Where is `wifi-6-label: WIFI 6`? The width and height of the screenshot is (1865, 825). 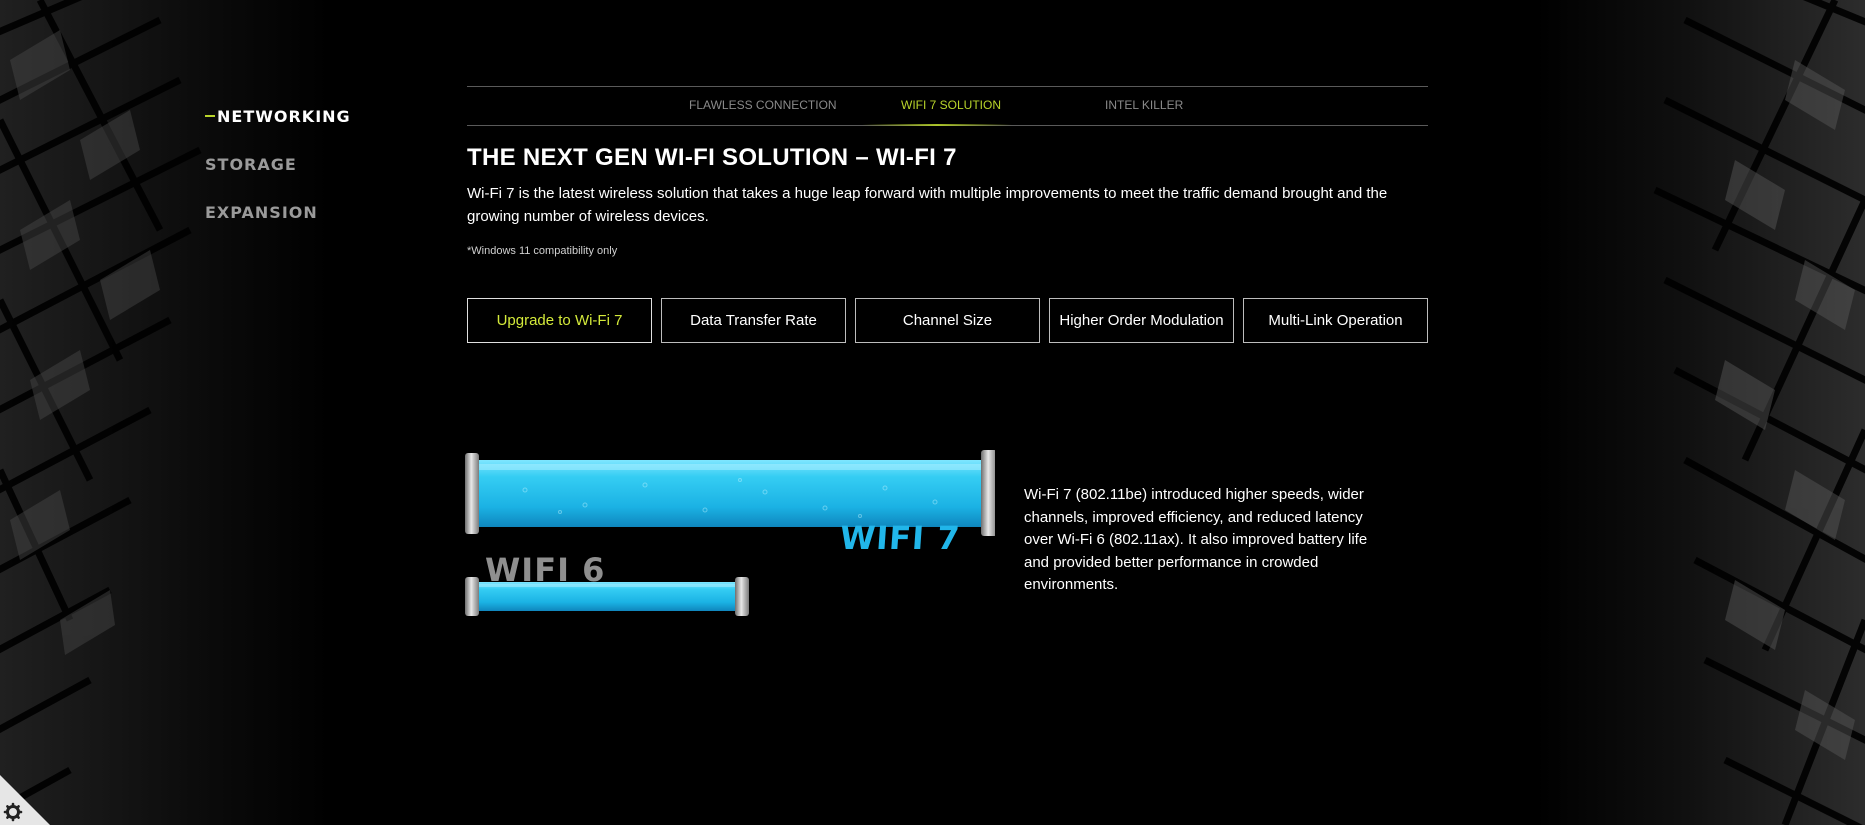 wifi-6-label: WIFI 6 is located at coordinates (545, 570).